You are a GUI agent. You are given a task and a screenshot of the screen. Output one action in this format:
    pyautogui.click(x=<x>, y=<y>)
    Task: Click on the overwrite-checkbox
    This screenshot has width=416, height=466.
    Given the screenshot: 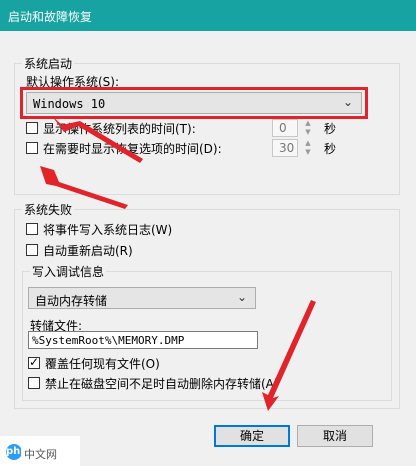 What is the action you would take?
    pyautogui.click(x=34, y=362)
    